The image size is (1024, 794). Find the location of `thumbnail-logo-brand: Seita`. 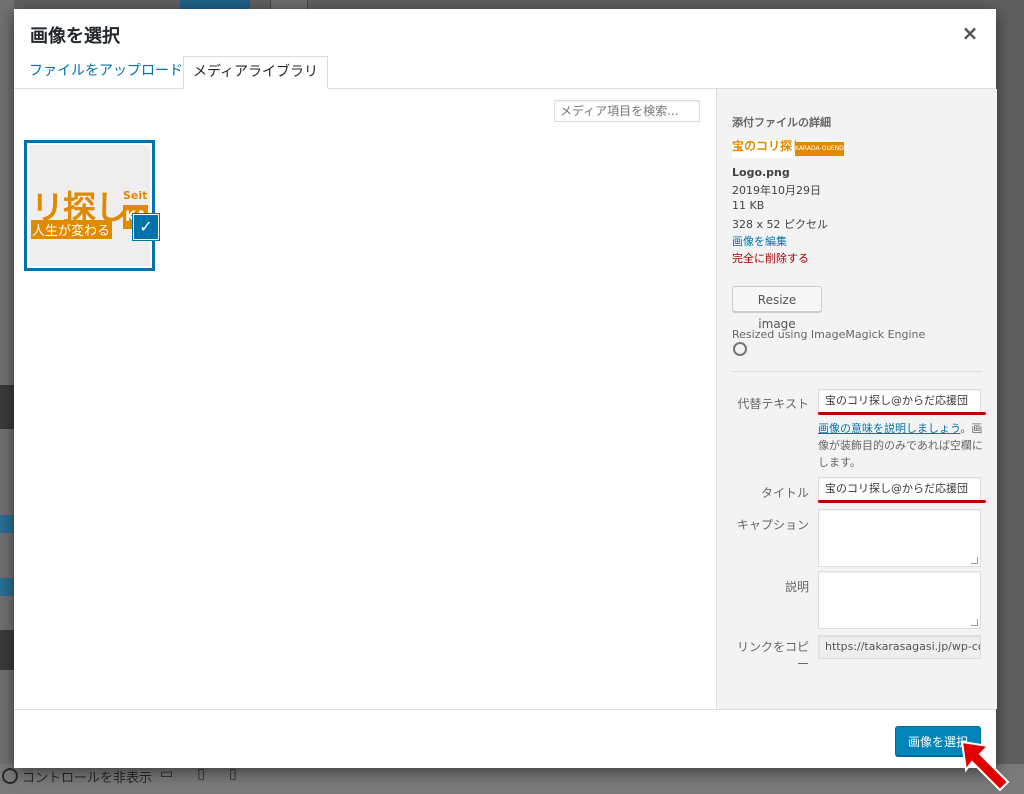

thumbnail-logo-brand: Seita is located at coordinates (135, 195).